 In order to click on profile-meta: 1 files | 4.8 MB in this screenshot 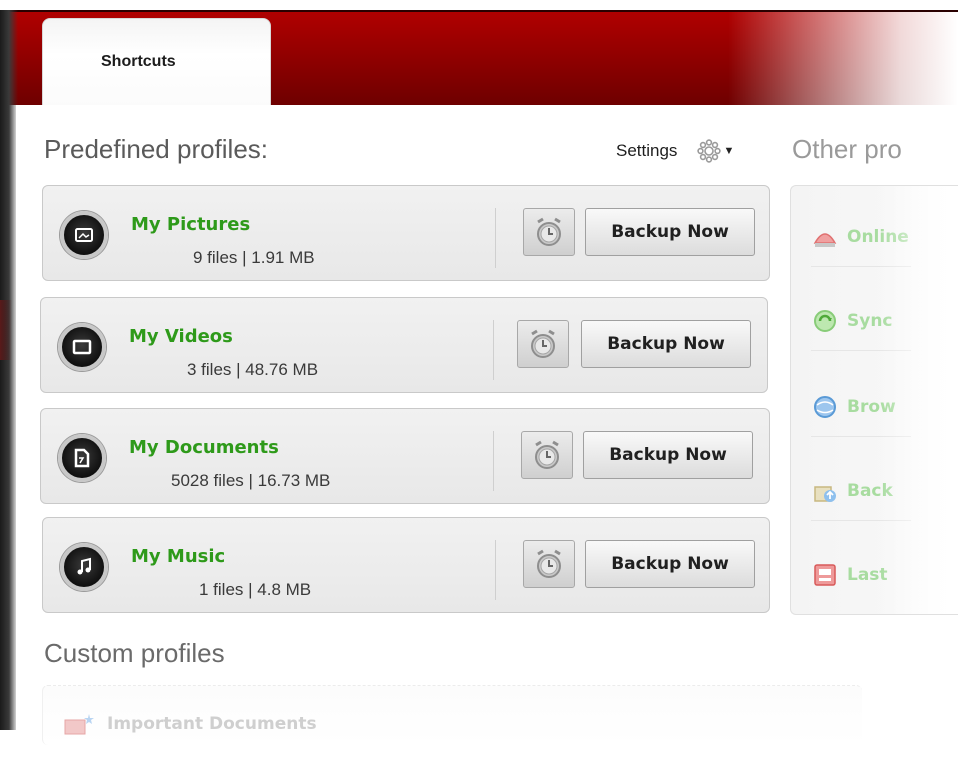, I will do `click(255, 589)`.